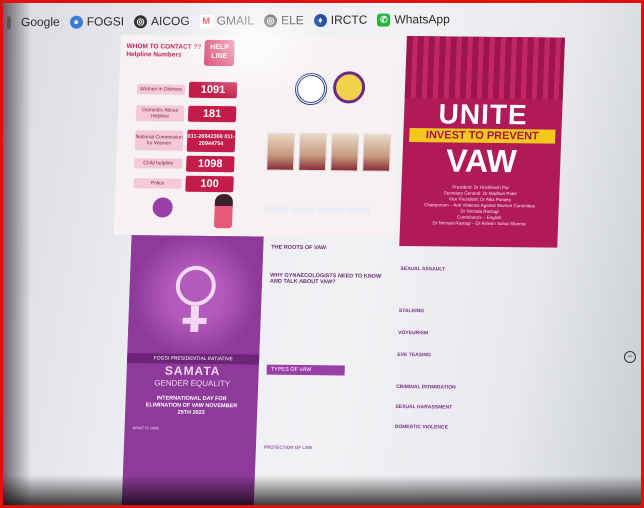  What do you see at coordinates (421, 427) in the screenshot?
I see `law-heading: DOMESTIC VIOLENCE` at bounding box center [421, 427].